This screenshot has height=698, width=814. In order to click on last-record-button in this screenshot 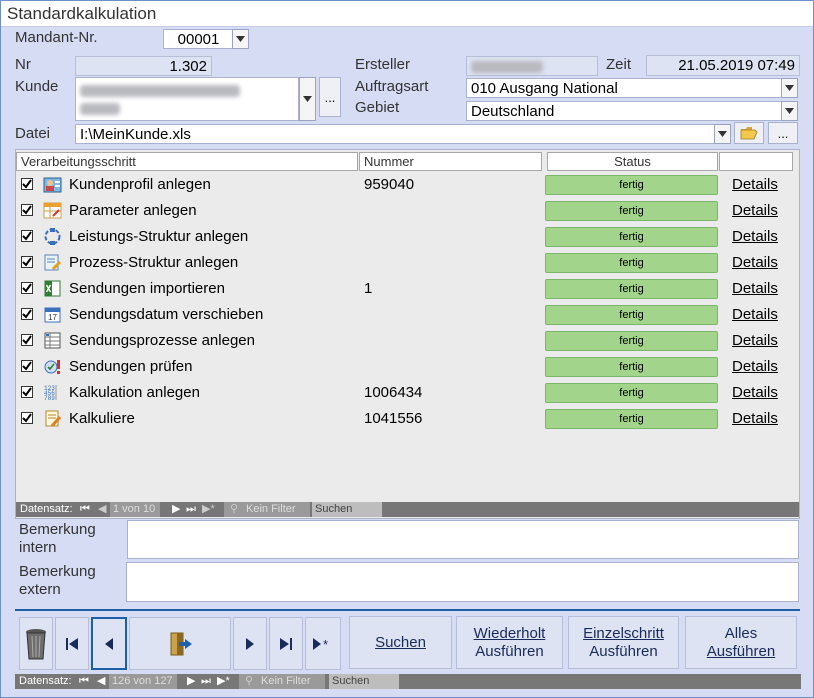, I will do `click(286, 643)`.